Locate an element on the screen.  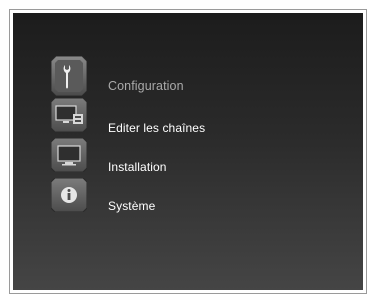
menu-item-label: Editer les chaînes is located at coordinates (157, 128).